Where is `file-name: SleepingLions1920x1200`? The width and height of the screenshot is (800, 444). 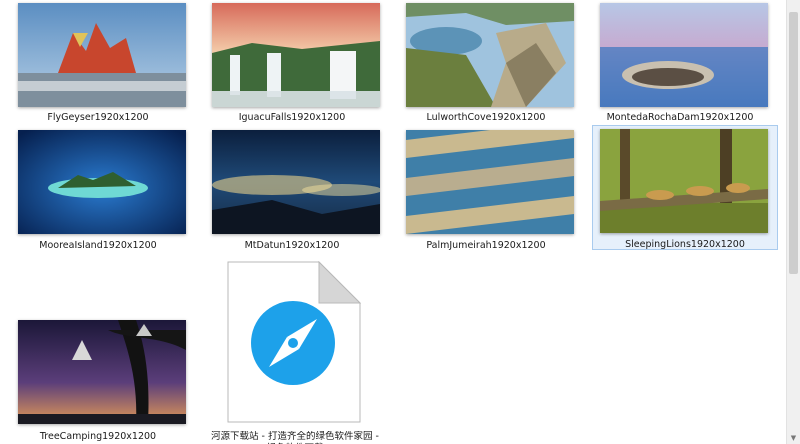
file-name: SleepingLions1920x1200 is located at coordinates (685, 244).